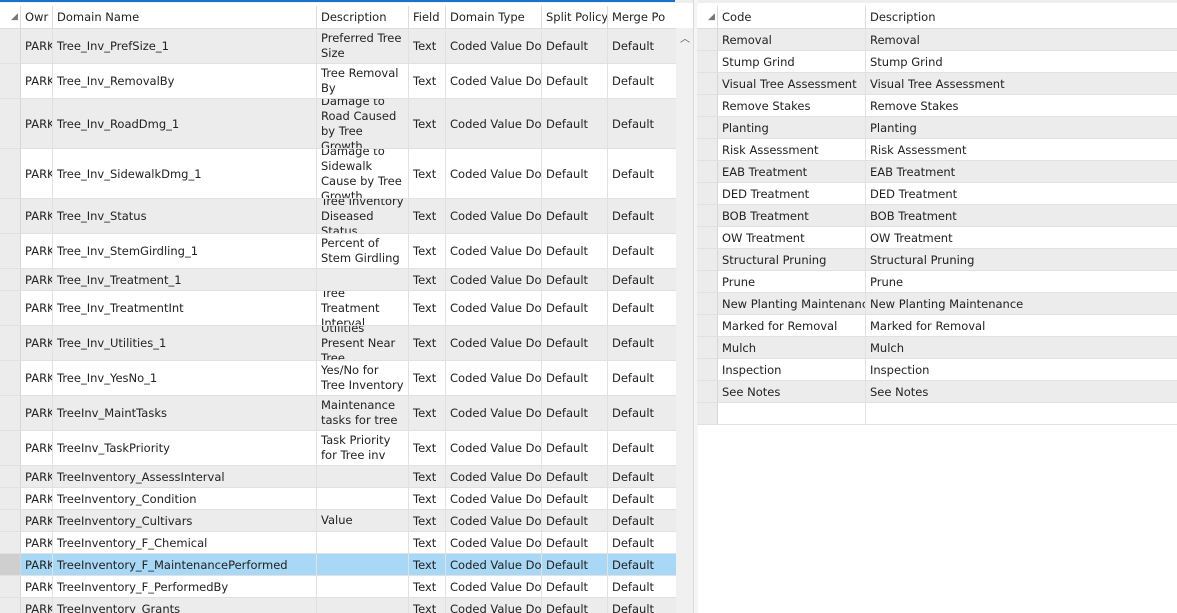  Describe the element at coordinates (937, 106) in the screenshot. I see `table-row: Remove Stakes Remove Stakes` at that location.